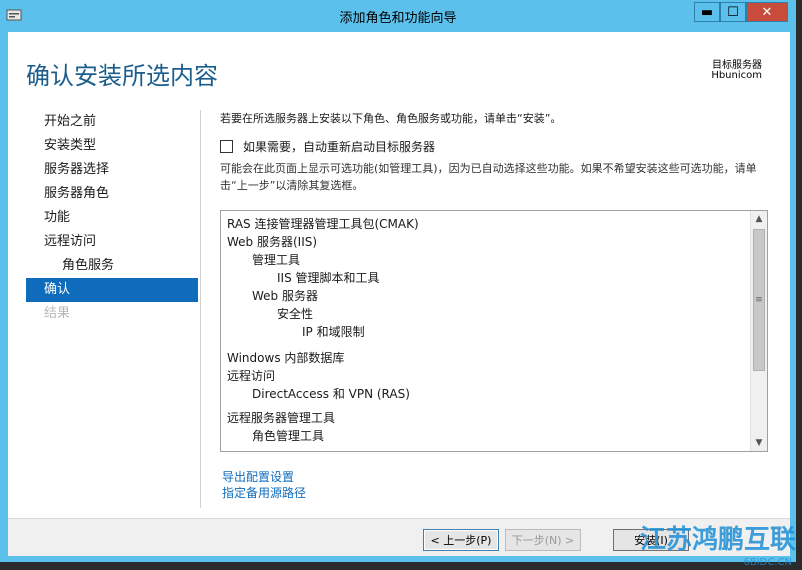 This screenshot has height=570, width=802. What do you see at coordinates (759, 443) in the screenshot?
I see `scroll-down-icon: ▼` at bounding box center [759, 443].